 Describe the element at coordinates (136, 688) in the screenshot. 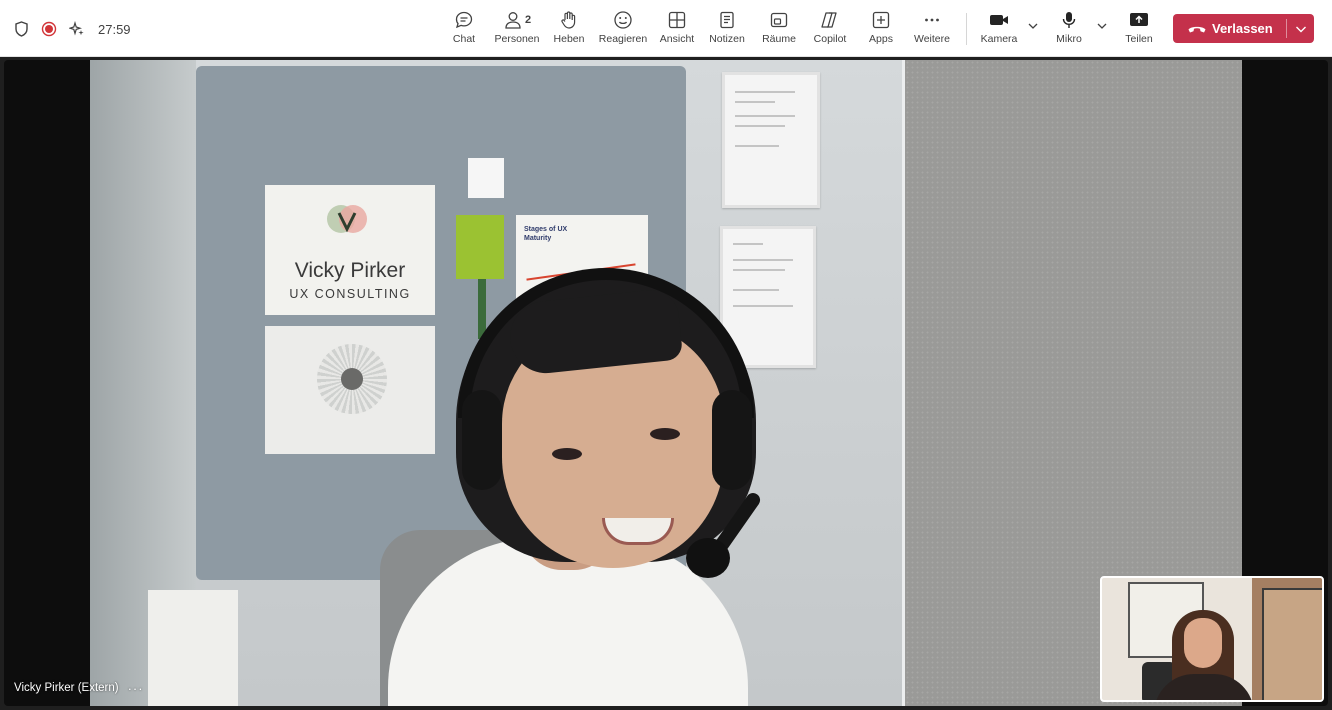

I see `participant-more-options-icon: ···` at that location.